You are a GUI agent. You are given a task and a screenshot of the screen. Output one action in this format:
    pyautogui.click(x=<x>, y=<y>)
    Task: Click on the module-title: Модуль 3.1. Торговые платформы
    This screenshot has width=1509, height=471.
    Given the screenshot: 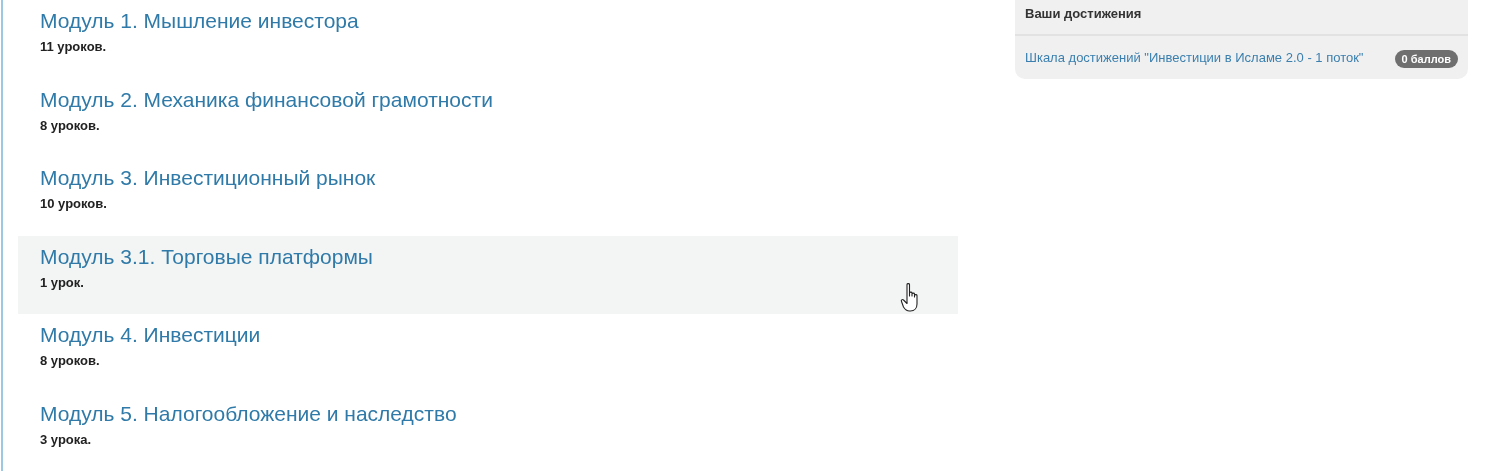 What is the action you would take?
    pyautogui.click(x=206, y=256)
    